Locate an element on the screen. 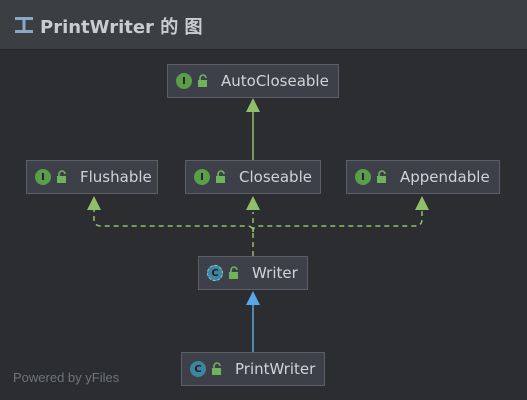 The height and width of the screenshot is (400, 527). edge-printwriter-writer is located at coordinates (253, 321).